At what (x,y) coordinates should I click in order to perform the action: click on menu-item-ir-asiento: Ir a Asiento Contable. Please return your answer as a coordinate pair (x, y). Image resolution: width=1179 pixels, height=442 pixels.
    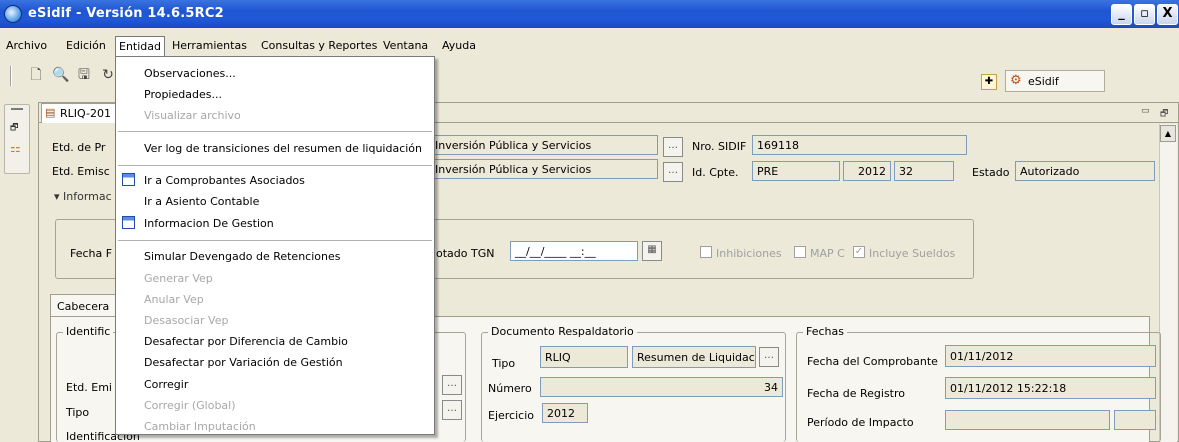
    Looking at the image, I should click on (275, 201).